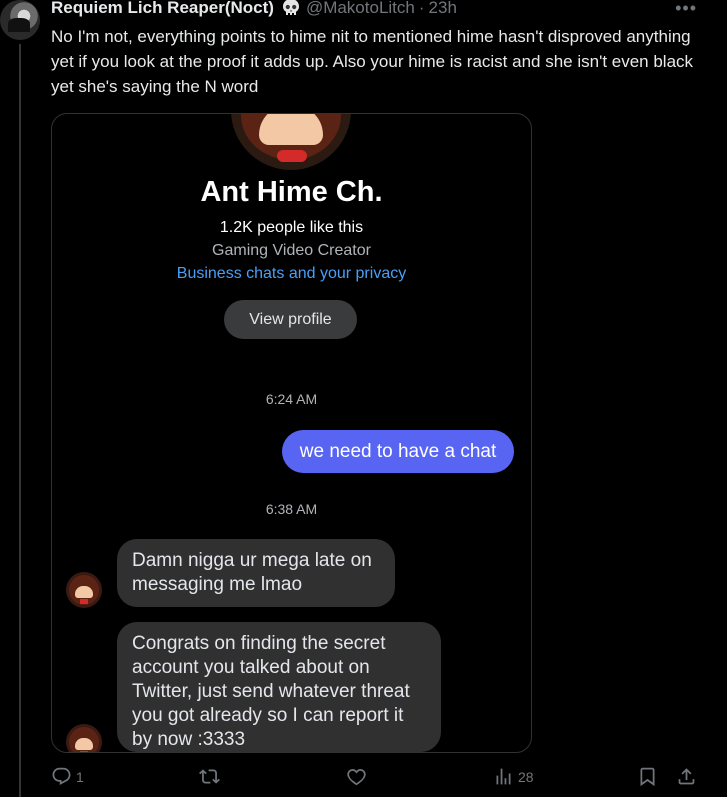 The height and width of the screenshot is (797, 727). I want to click on author-name: Requiem Lich Reaper(Noct), so click(162, 9).